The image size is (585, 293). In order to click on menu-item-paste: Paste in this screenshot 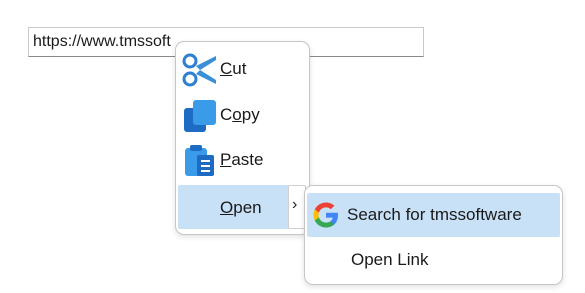, I will do `click(242, 159)`.